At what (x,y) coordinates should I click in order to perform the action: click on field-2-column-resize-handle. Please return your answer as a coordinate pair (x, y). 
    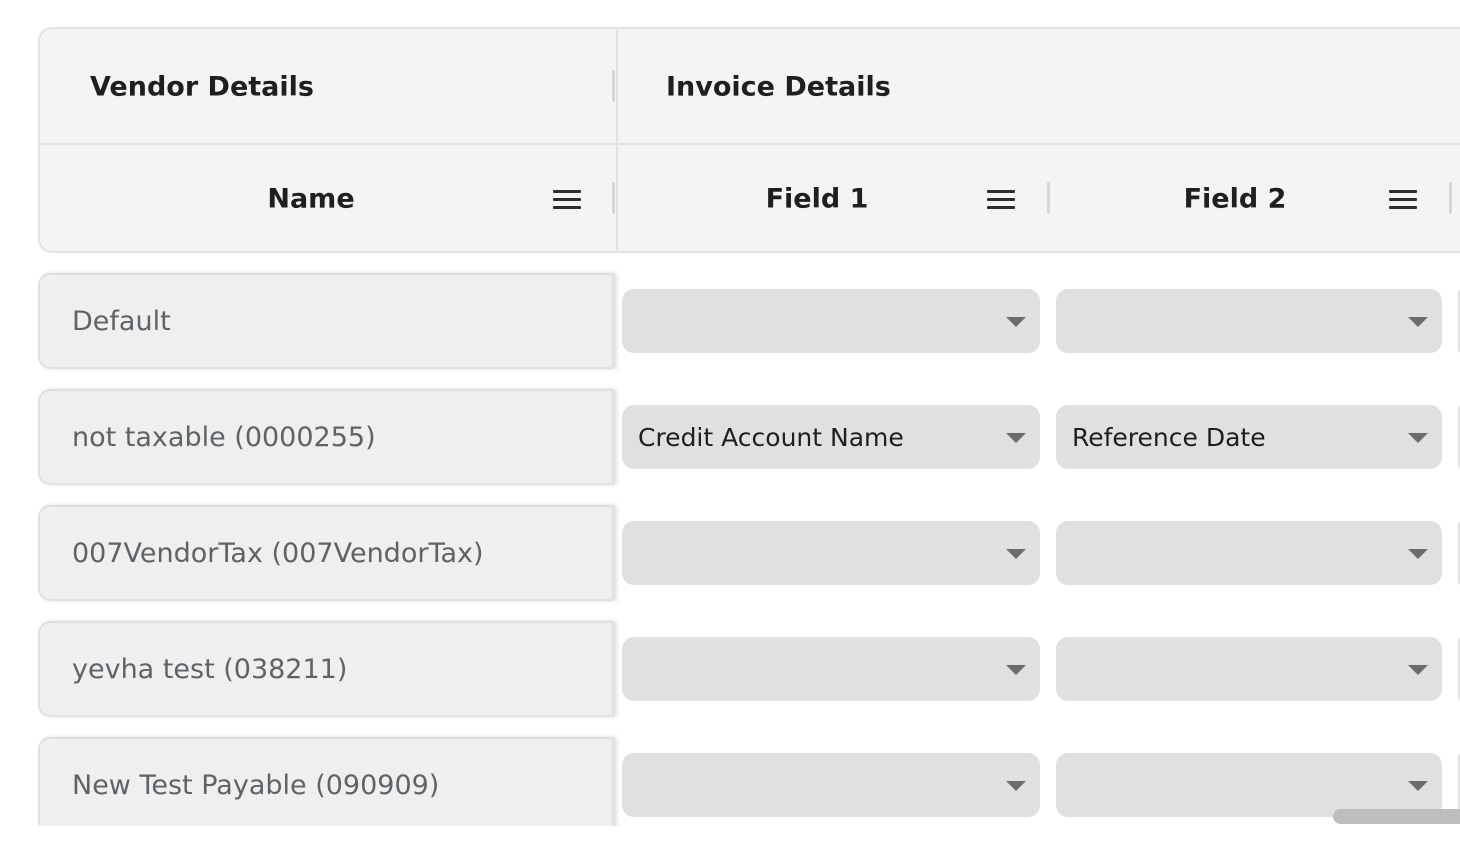
    Looking at the image, I should click on (1450, 198).